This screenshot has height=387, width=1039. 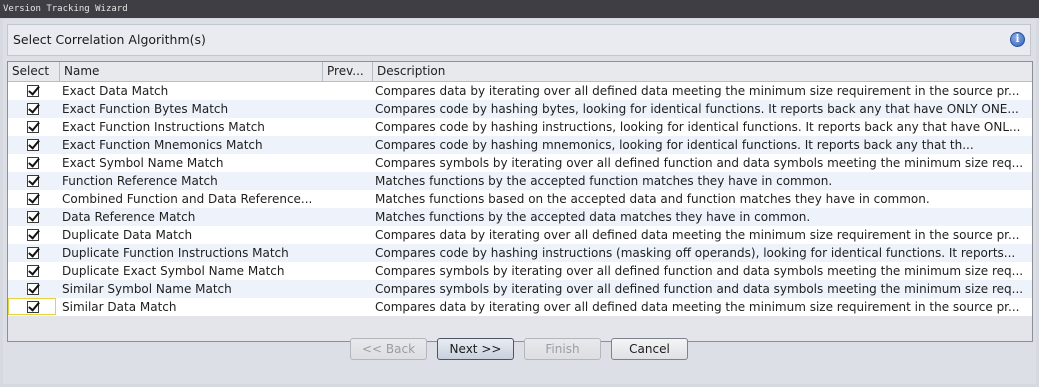 What do you see at coordinates (129, 217) in the screenshot?
I see `algorithm-name: Data Reference Match` at bounding box center [129, 217].